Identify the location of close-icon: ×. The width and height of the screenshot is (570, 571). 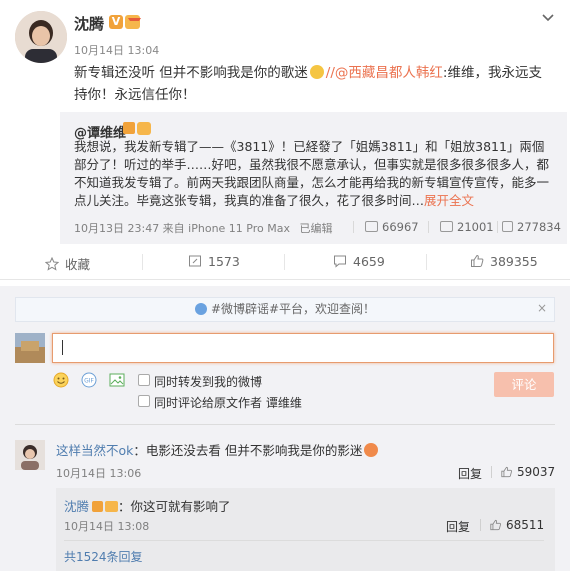
(542, 308).